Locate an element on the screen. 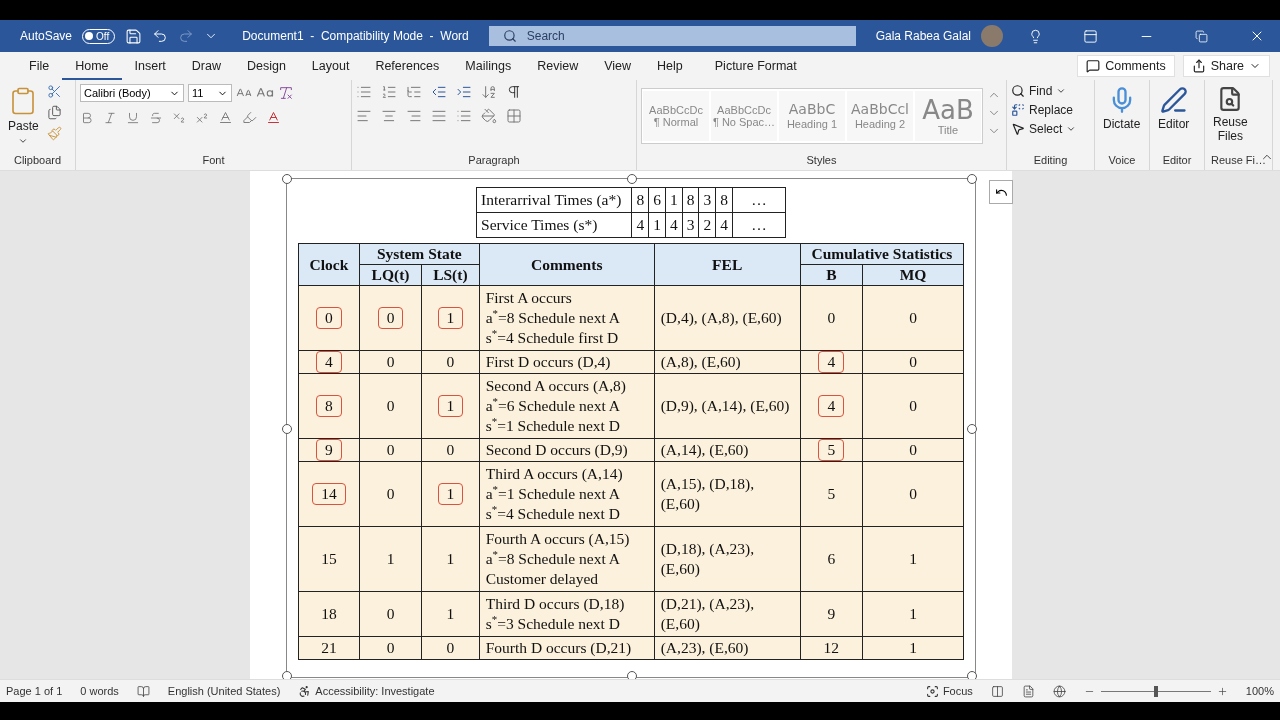 The image size is (1280, 720). style-item: AaBbCcl Heading 2 is located at coordinates (880, 116).